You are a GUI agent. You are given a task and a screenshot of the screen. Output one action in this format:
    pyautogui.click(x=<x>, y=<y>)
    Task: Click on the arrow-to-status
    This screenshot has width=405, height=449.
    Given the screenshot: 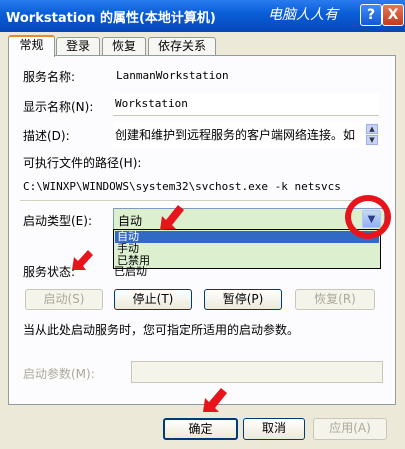 What is the action you would take?
    pyautogui.click(x=82, y=260)
    